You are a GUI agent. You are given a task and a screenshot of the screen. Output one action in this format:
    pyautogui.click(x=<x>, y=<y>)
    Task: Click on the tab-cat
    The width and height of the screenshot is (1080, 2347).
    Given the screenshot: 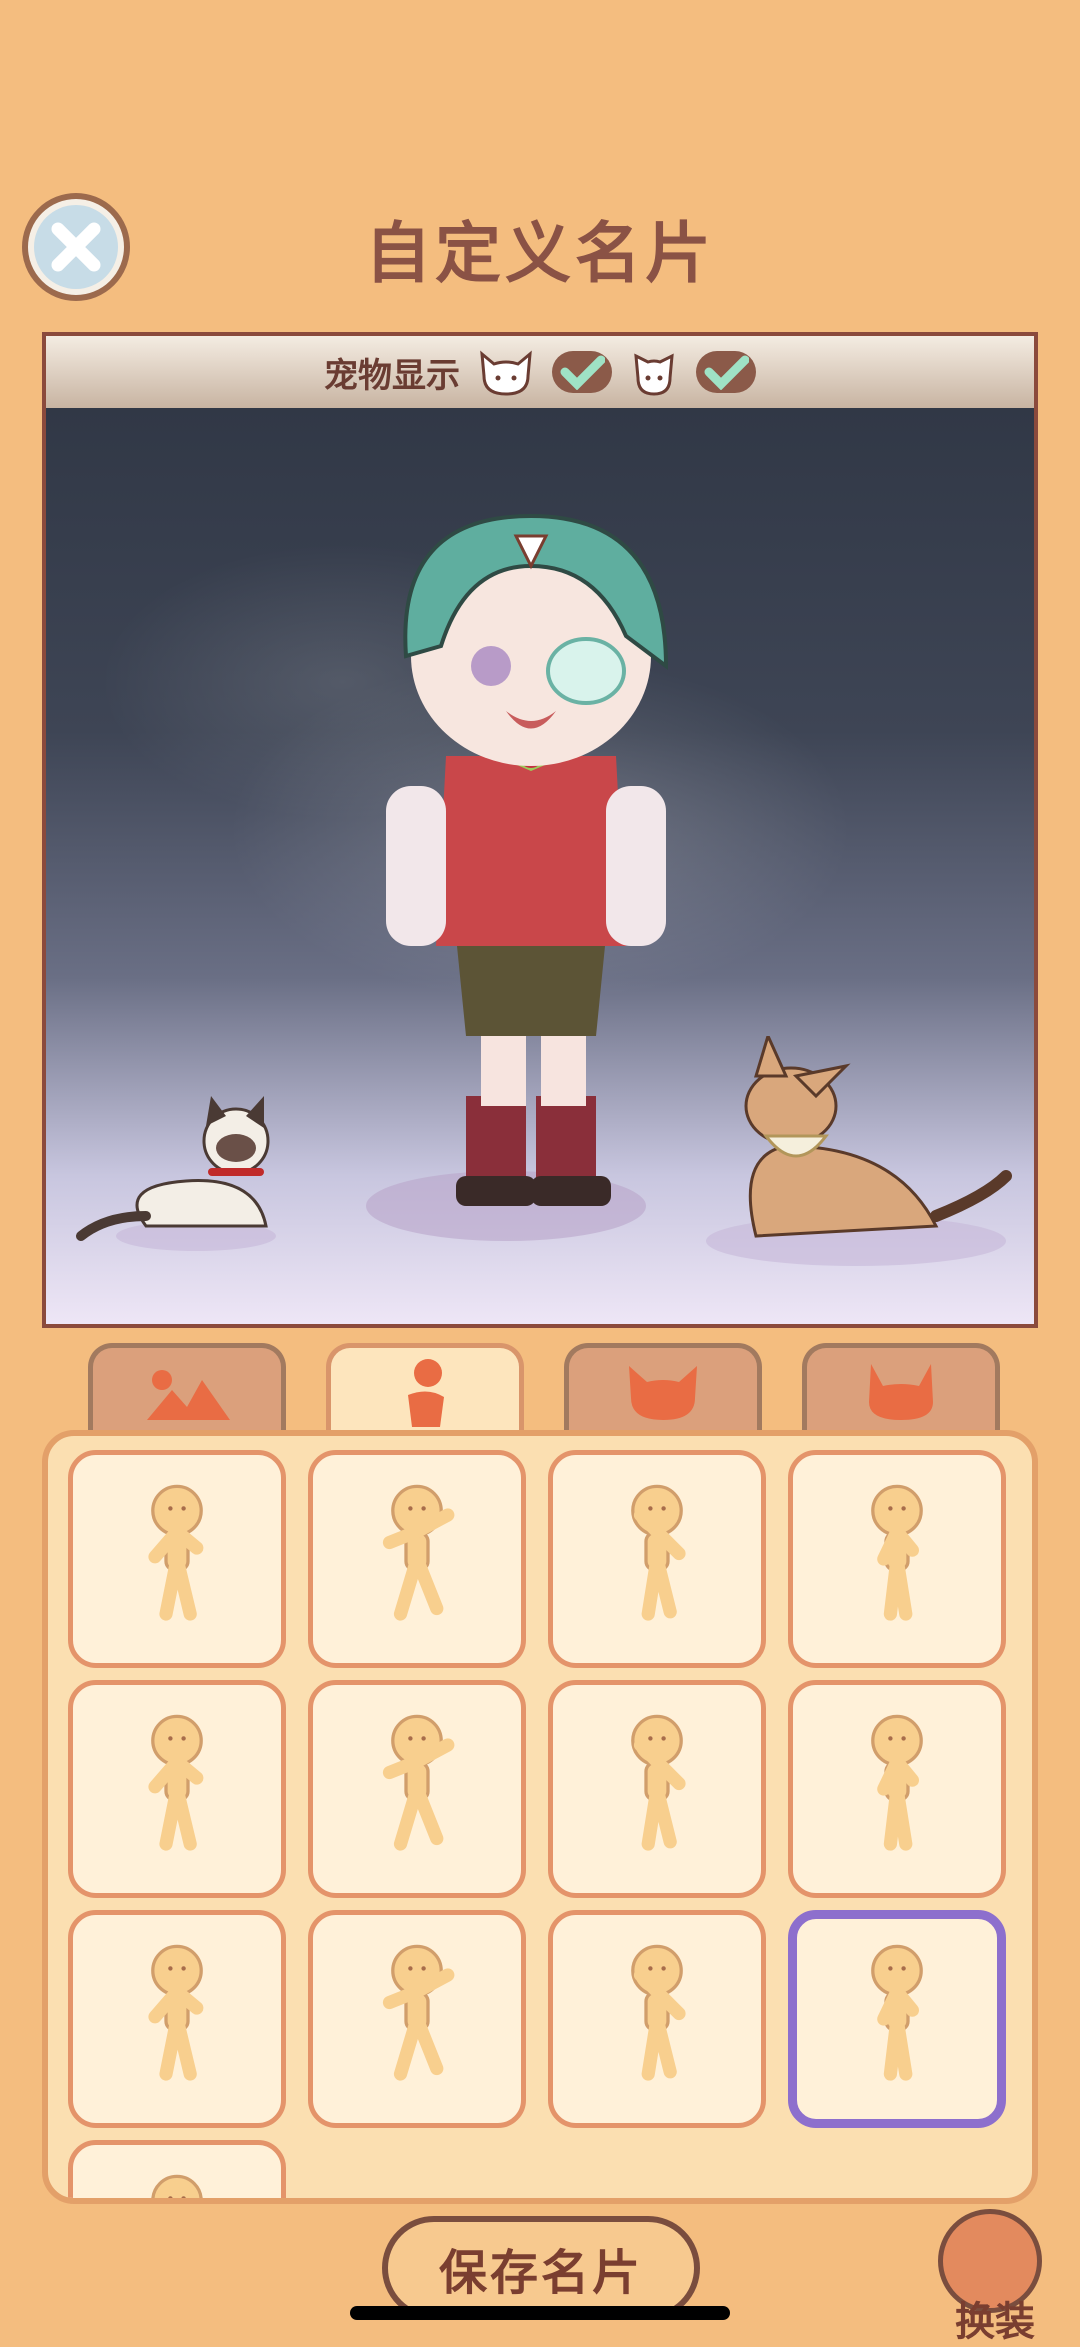 What is the action you would take?
    pyautogui.click(x=663, y=1389)
    